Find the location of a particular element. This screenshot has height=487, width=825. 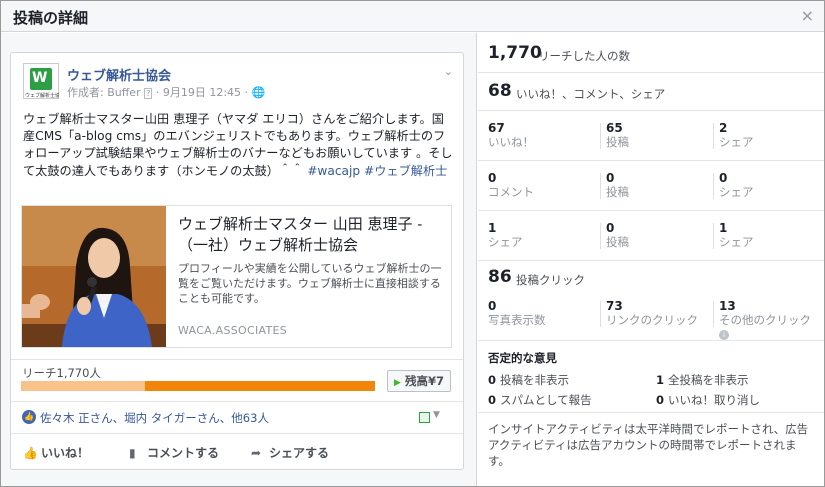

post-timestamp: · 9月19日 12:45 · is located at coordinates (202, 92).